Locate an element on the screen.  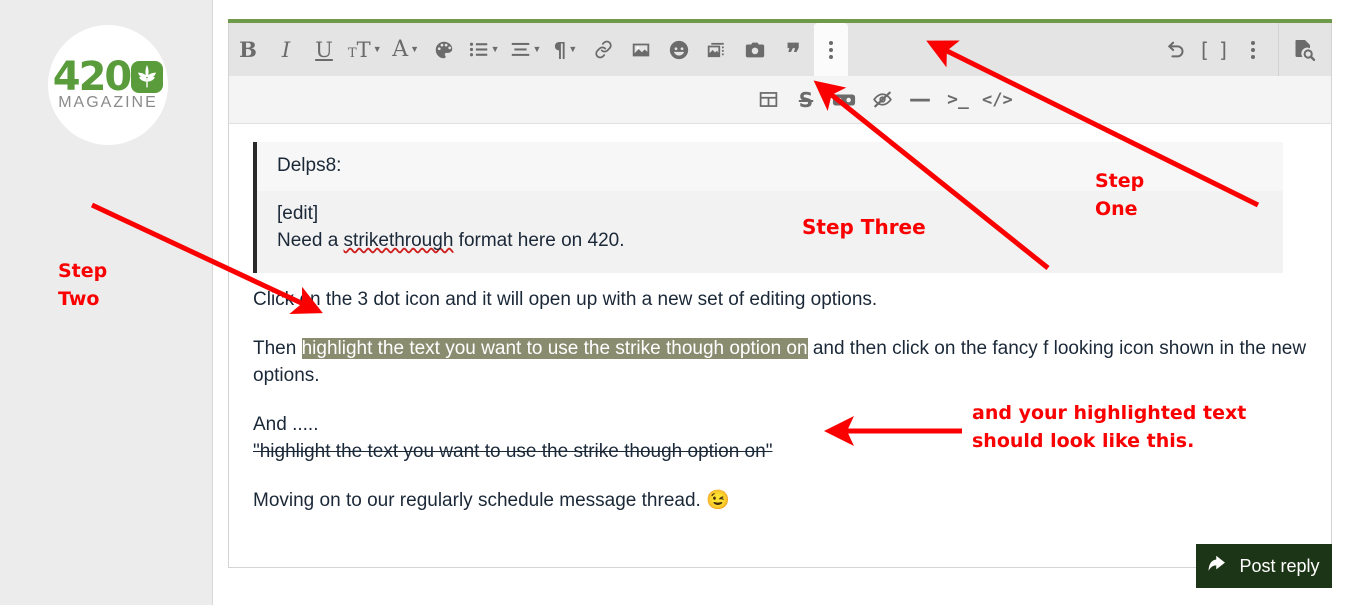
paragraph-button: ¶ ▼ is located at coordinates (565, 50).